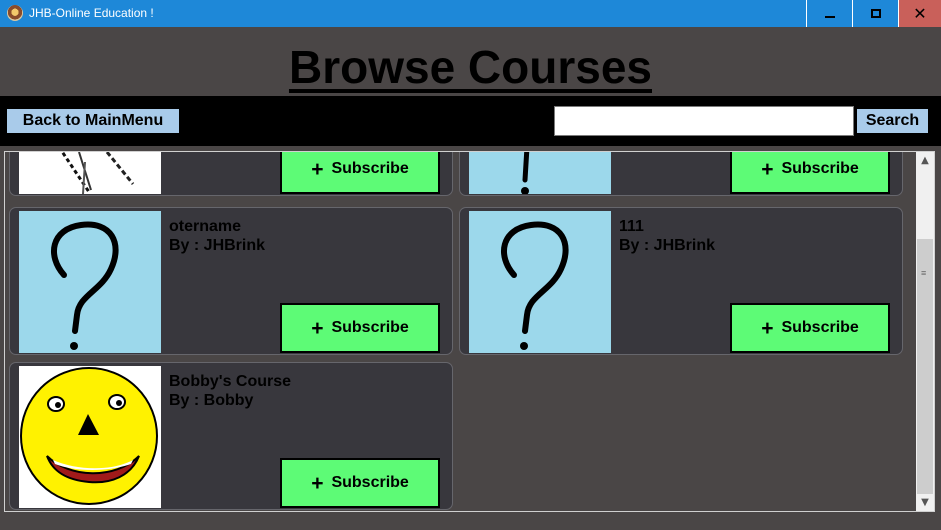  What do you see at coordinates (211, 400) in the screenshot?
I see `course-author: By : Bobby` at bounding box center [211, 400].